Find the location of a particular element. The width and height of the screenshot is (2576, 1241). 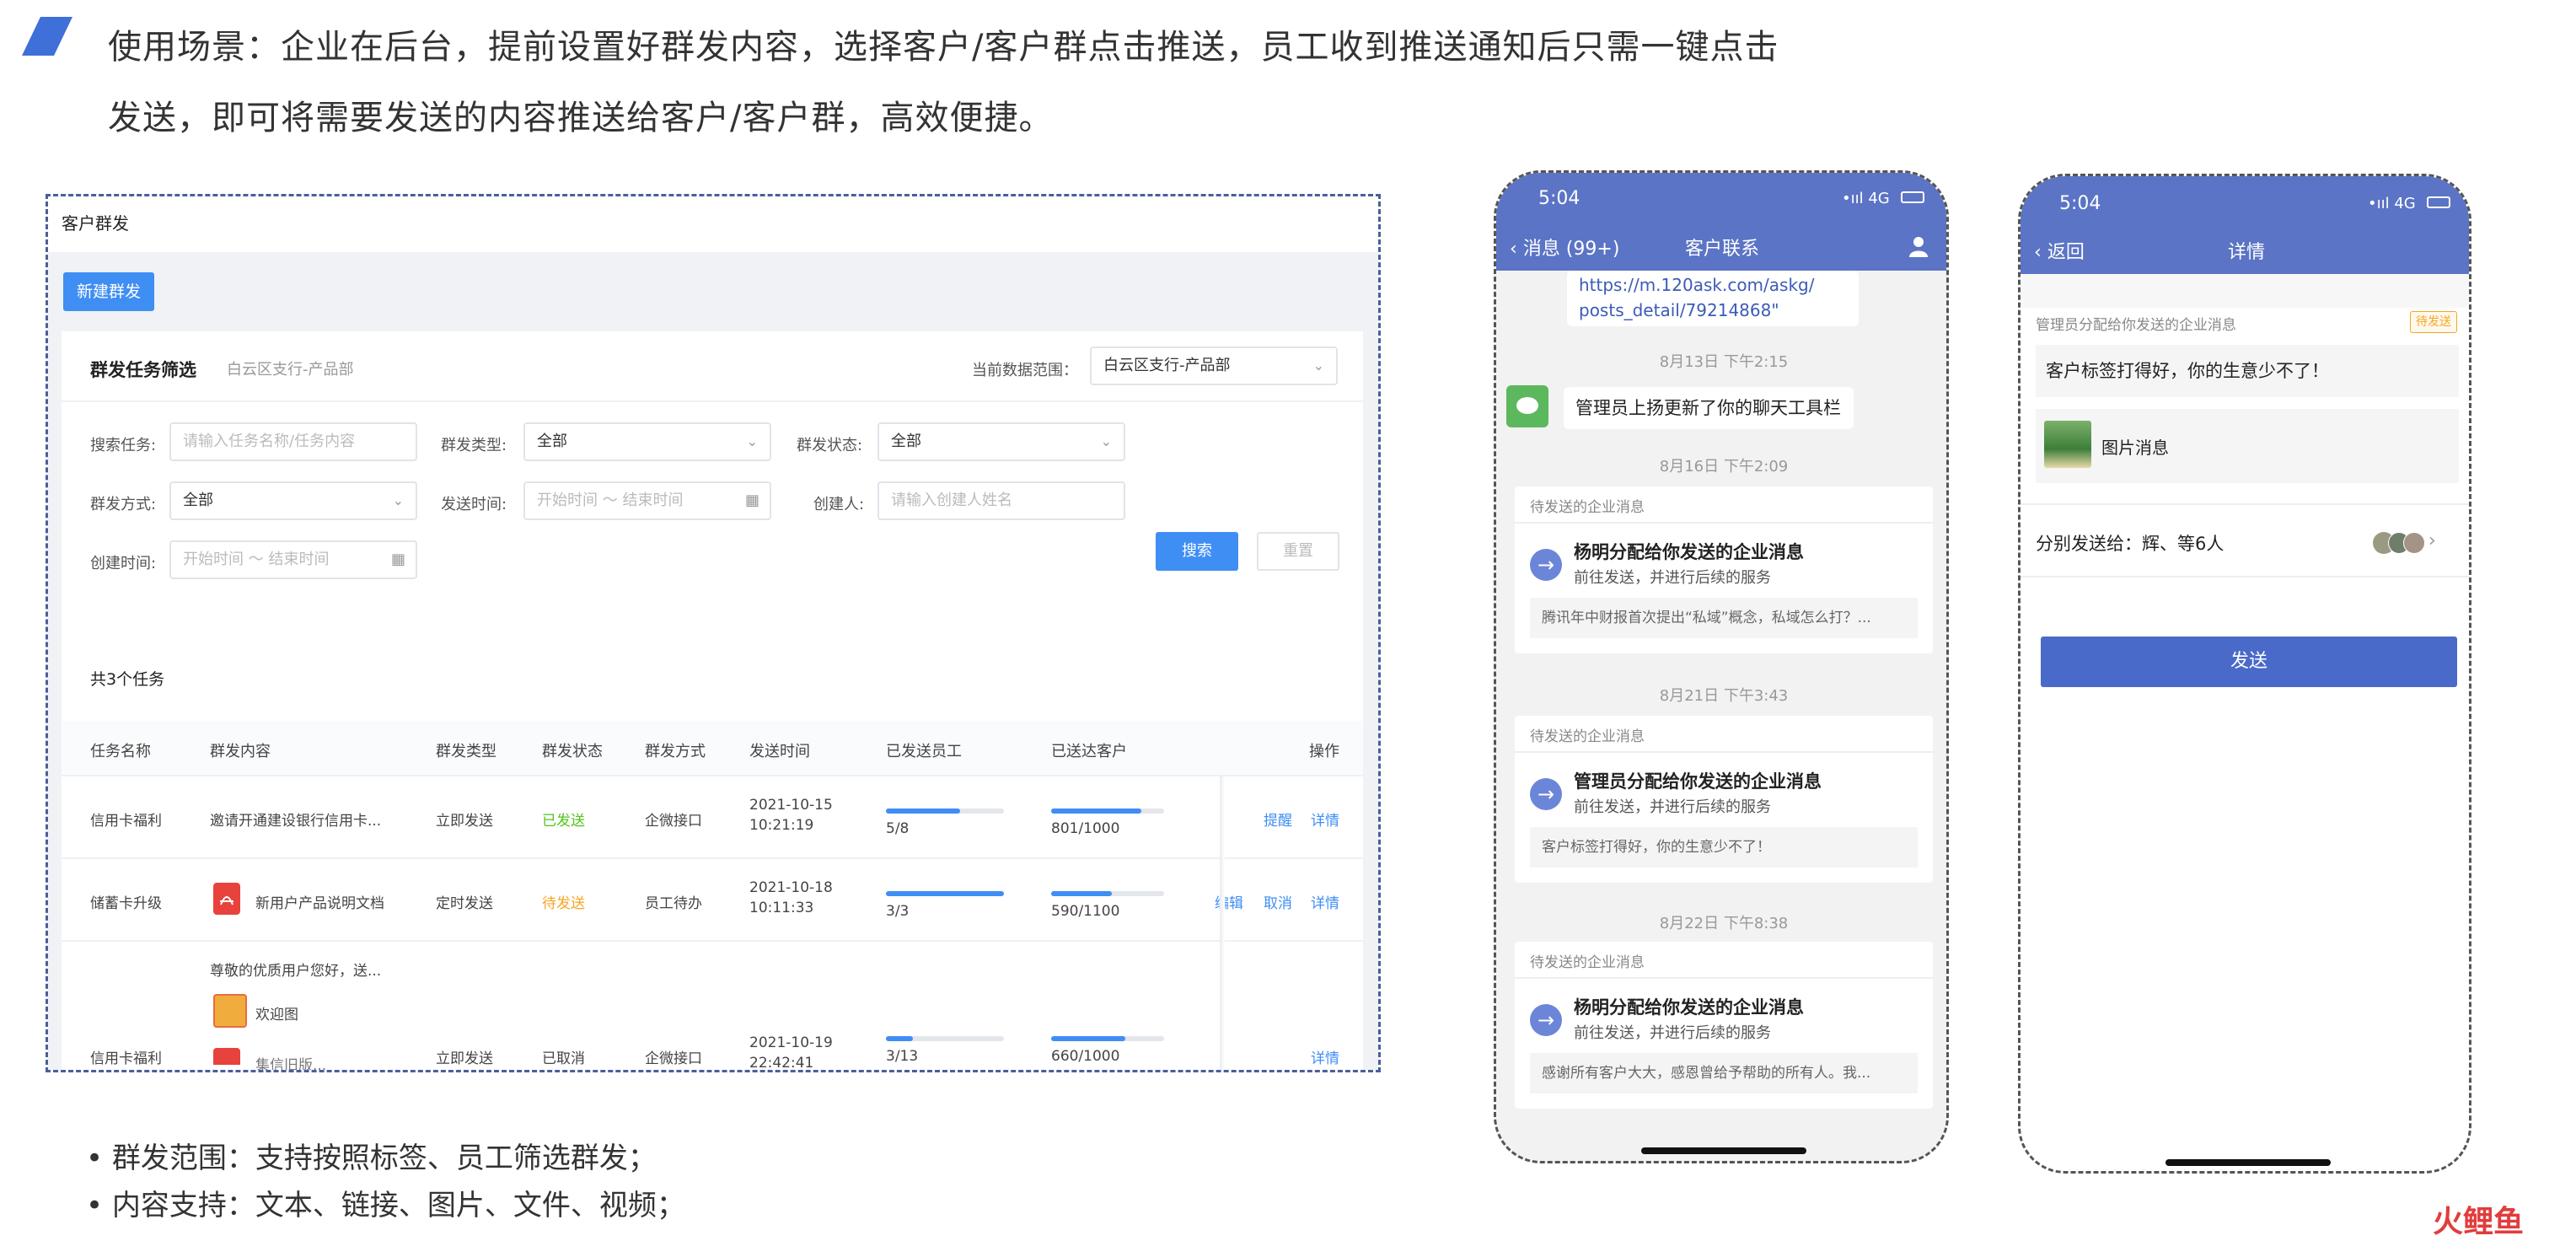

link-line-2: posts_detail/79214868" is located at coordinates (1679, 310).